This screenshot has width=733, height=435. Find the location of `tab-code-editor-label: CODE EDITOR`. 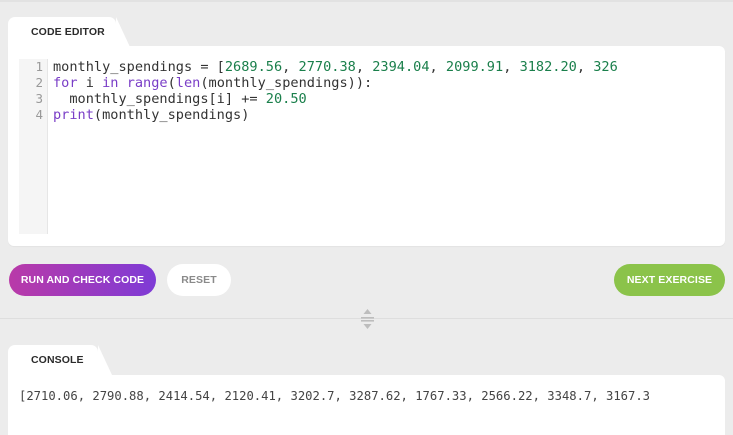

tab-code-editor-label: CODE EDITOR is located at coordinates (68, 32).